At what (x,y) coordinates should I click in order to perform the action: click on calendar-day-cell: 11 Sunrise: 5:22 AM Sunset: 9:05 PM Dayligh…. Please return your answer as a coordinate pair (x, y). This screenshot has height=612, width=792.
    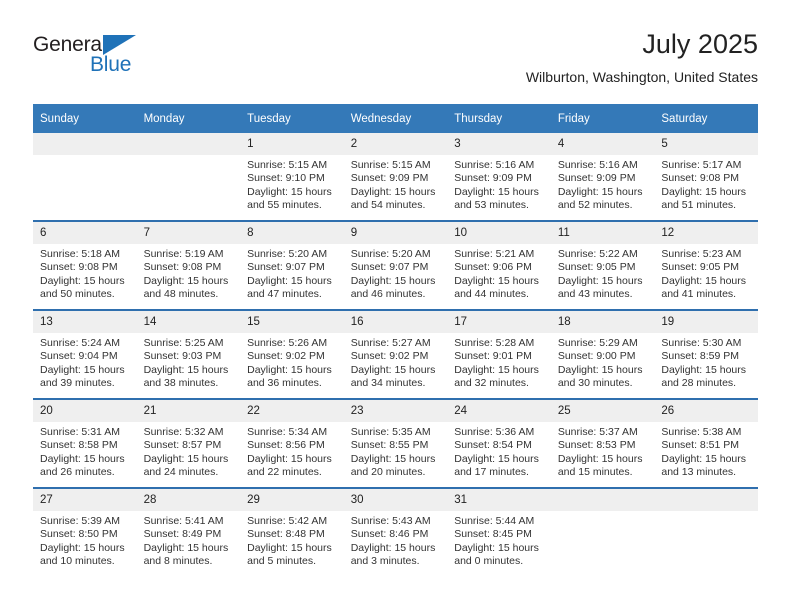
    Looking at the image, I should click on (602, 265).